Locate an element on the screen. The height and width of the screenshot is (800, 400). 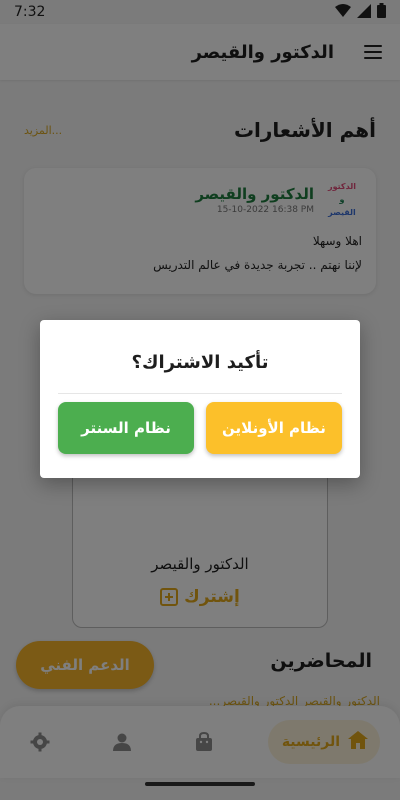
dialog-title: تأكيد الاشتراك؟ is located at coordinates (200, 362).